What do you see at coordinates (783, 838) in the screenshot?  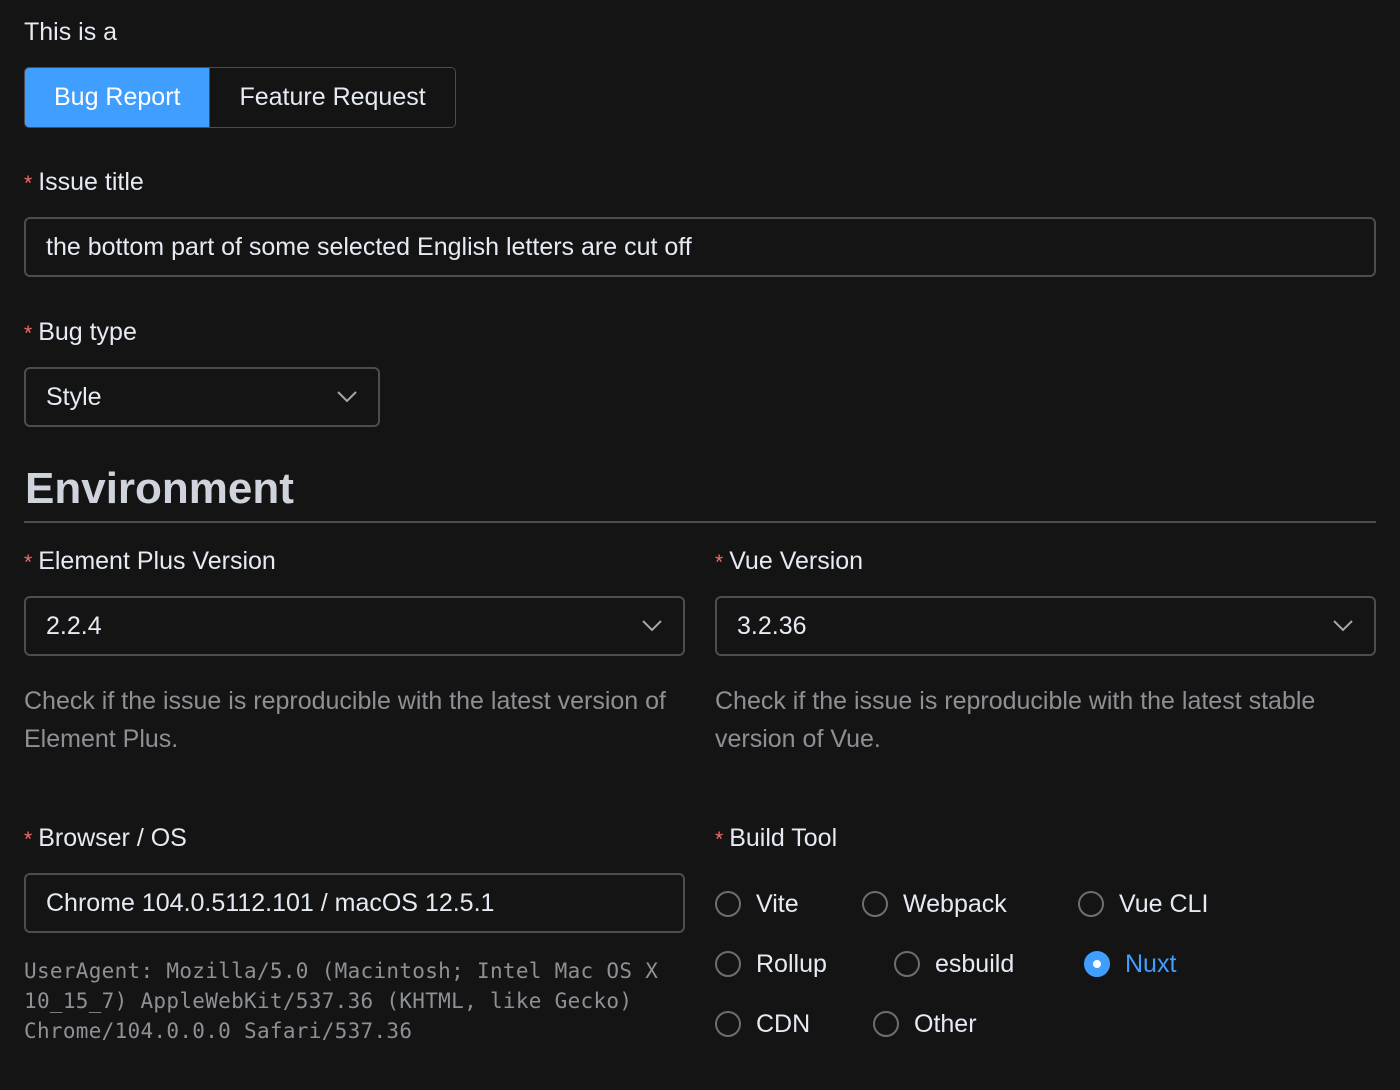 I see `build-tool-label-text: Build Tool` at bounding box center [783, 838].